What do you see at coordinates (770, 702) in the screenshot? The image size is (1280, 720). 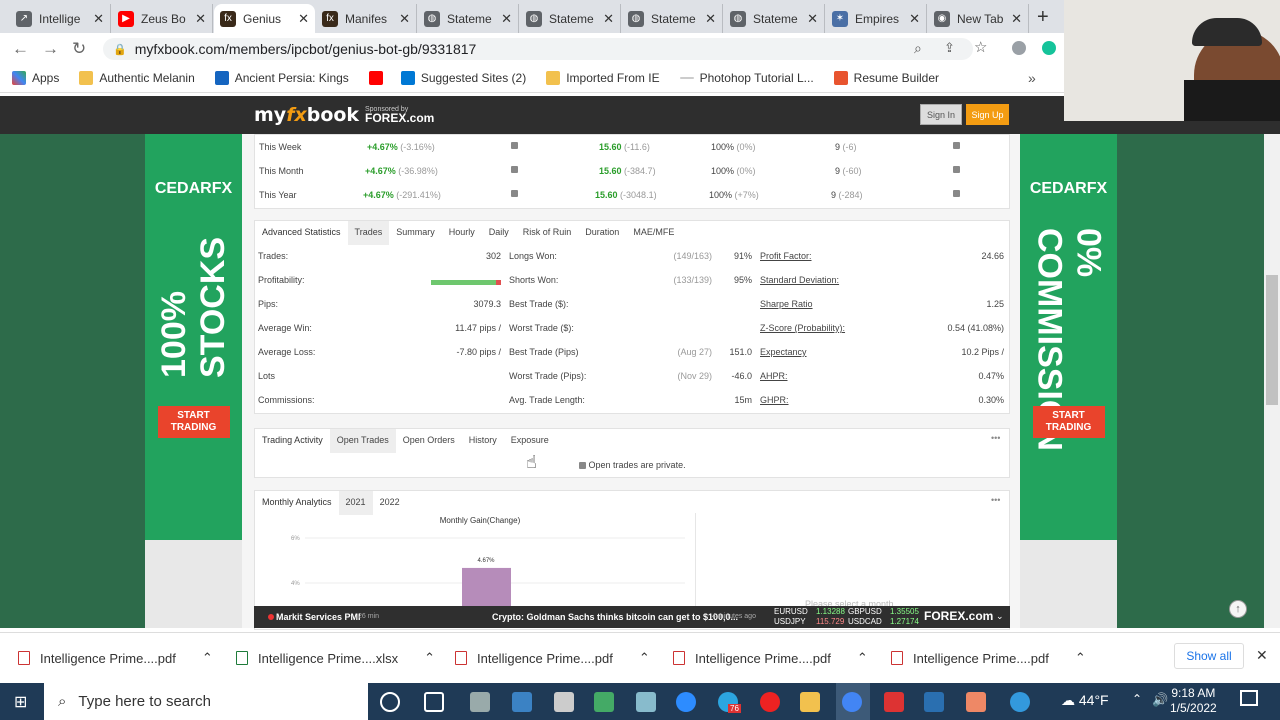 I see `opera-icon` at bounding box center [770, 702].